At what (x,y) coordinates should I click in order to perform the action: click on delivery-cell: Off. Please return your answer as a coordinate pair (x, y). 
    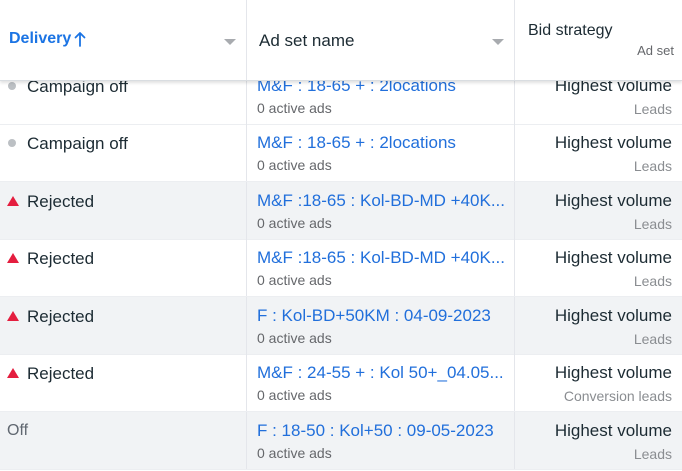
    Looking at the image, I should click on (123, 440).